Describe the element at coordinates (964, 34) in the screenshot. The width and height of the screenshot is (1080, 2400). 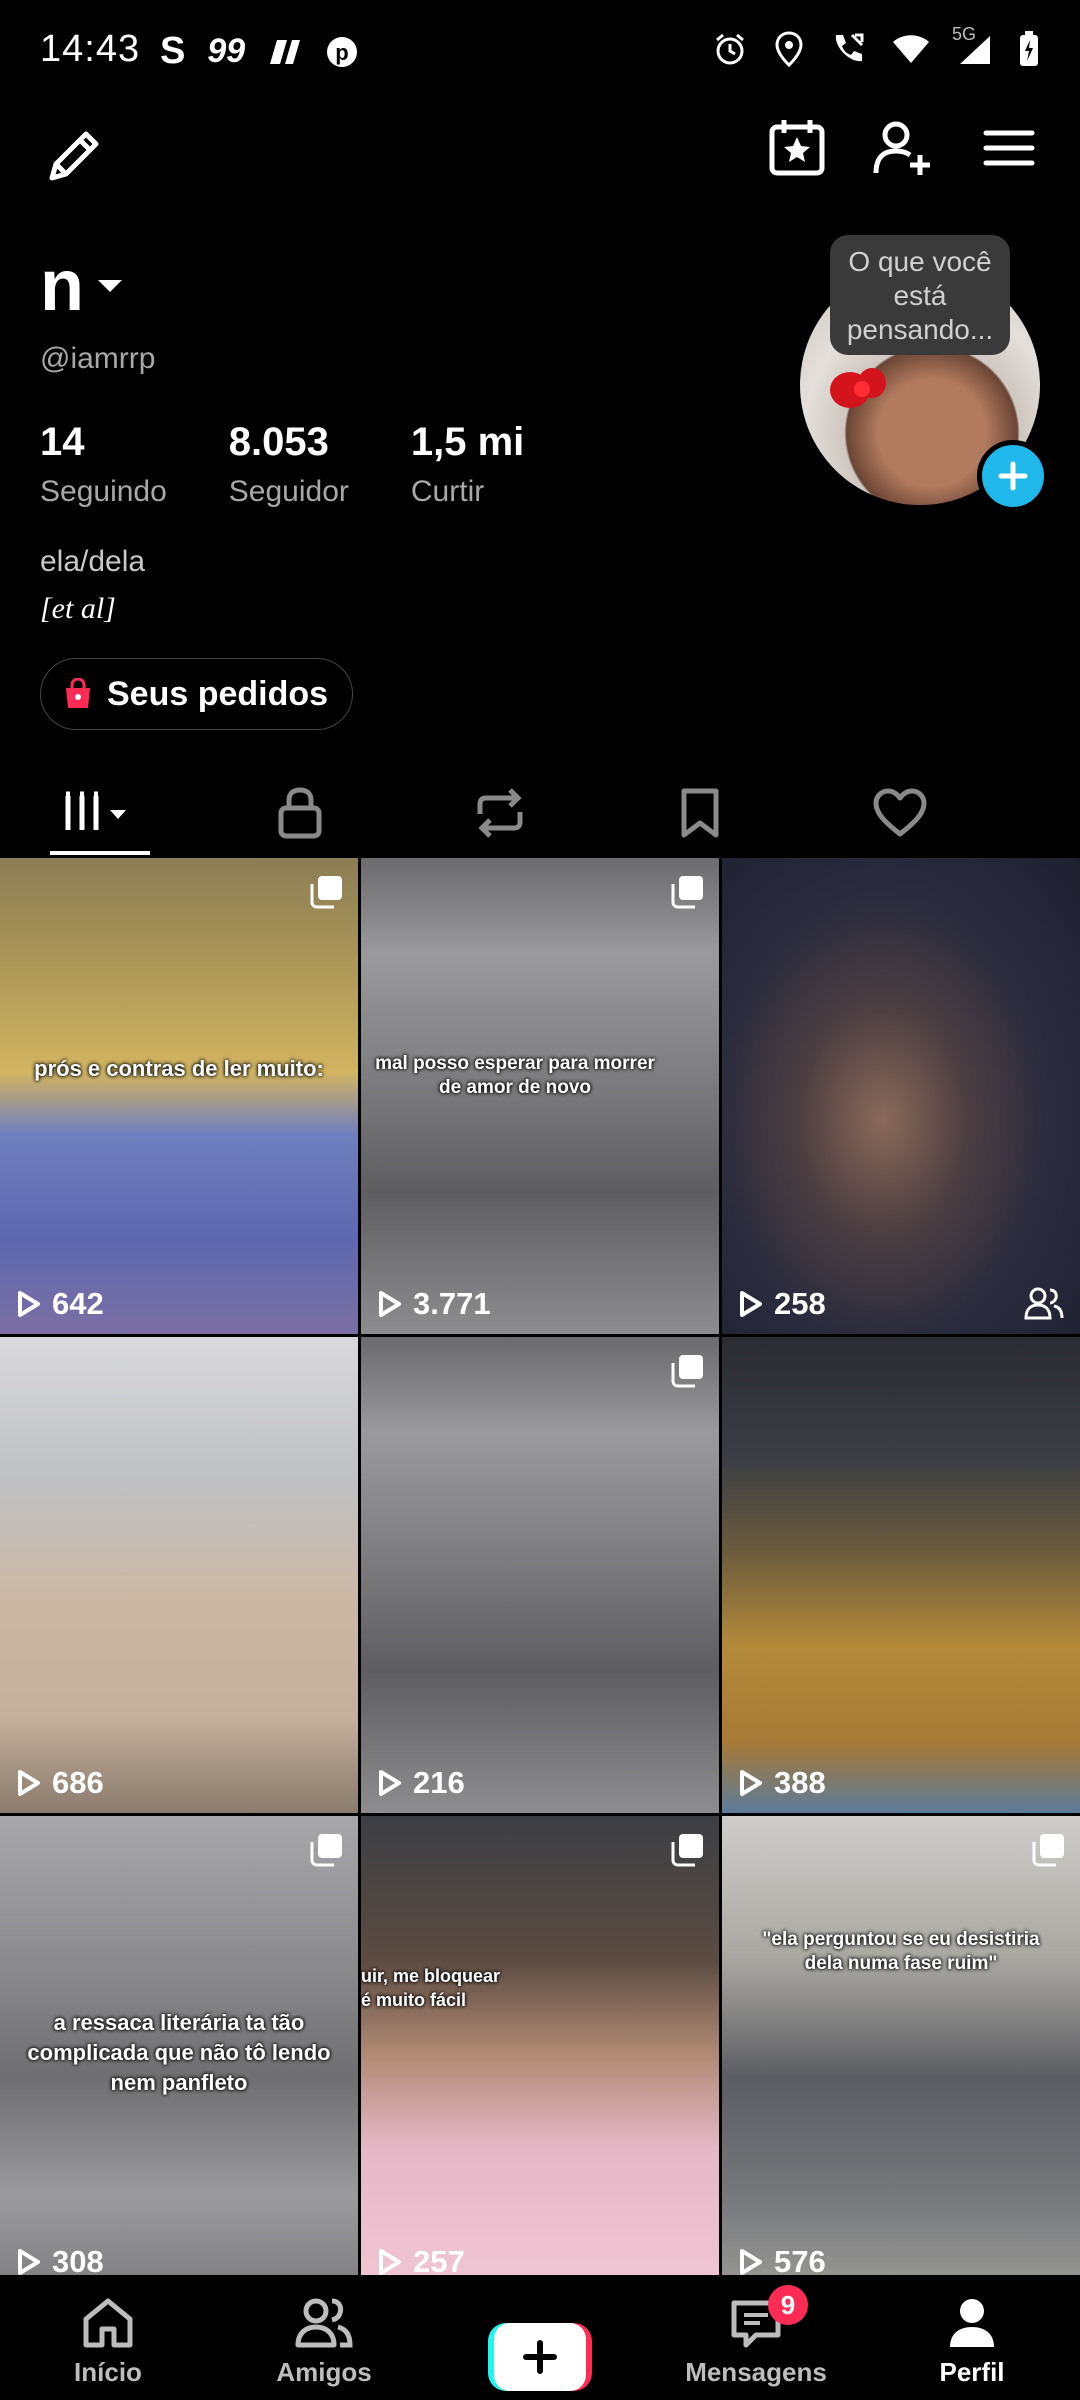
I see `network-label: 5G` at that location.